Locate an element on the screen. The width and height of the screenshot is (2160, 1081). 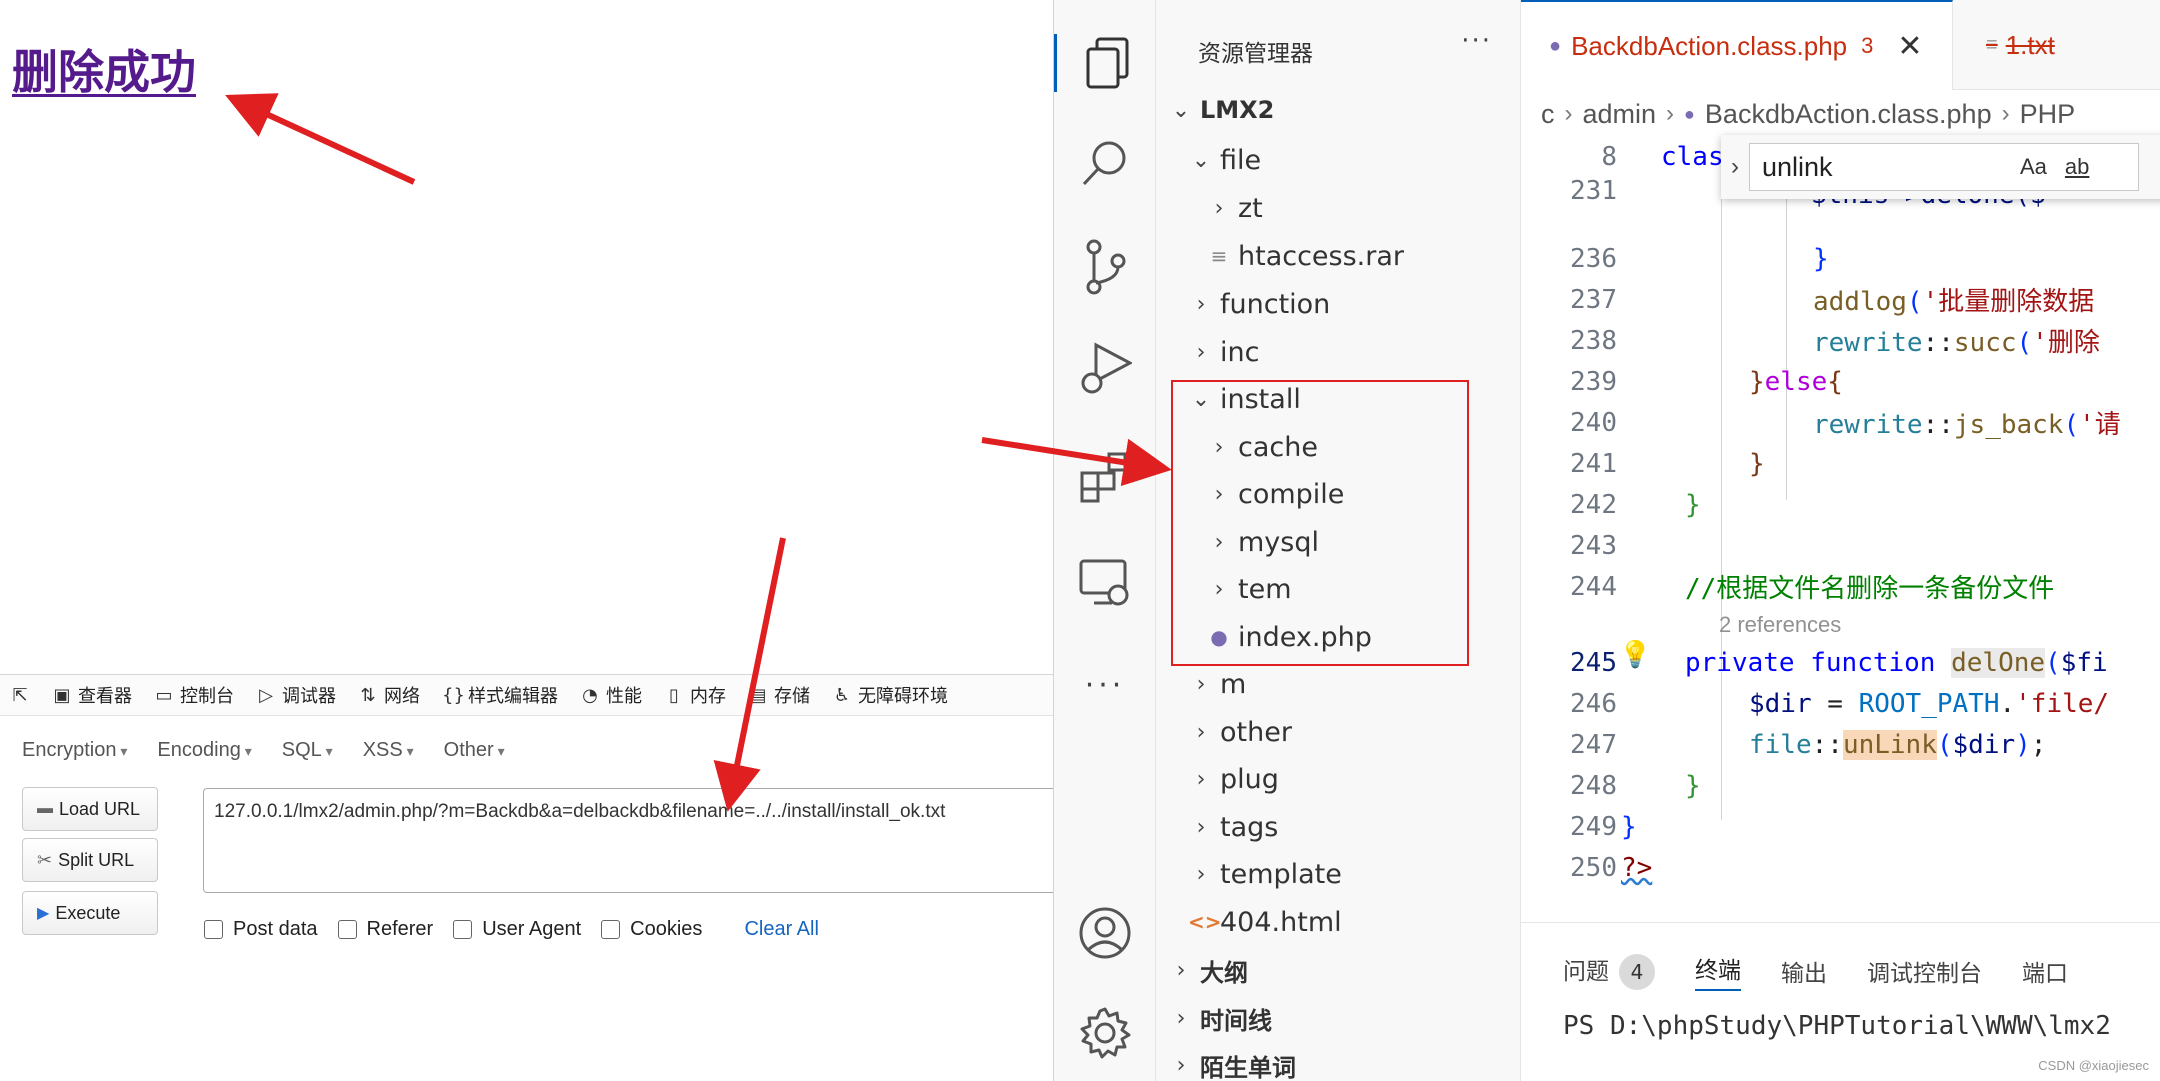
tree-folder-m: › m is located at coordinates (1217, 684).